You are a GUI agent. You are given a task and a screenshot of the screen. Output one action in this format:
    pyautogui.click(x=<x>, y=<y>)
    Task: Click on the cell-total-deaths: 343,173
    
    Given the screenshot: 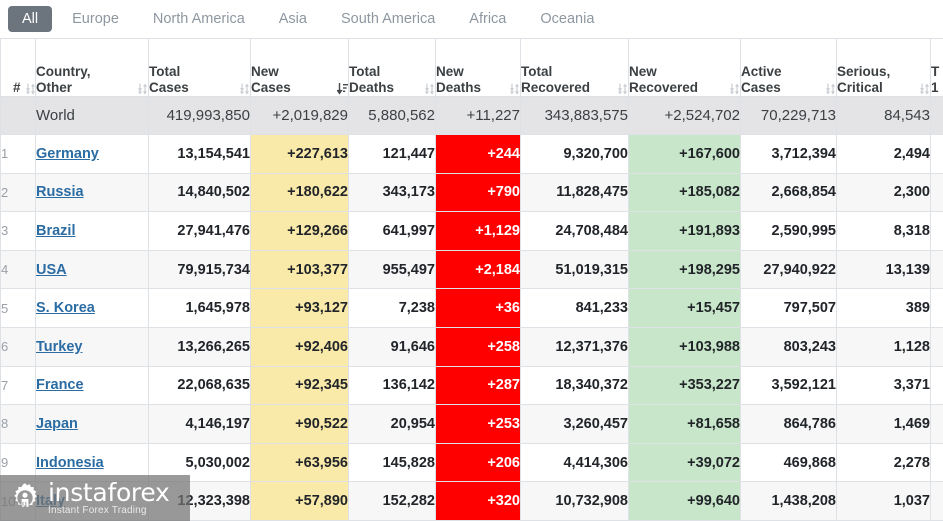 What is the action you would take?
    pyautogui.click(x=392, y=192)
    